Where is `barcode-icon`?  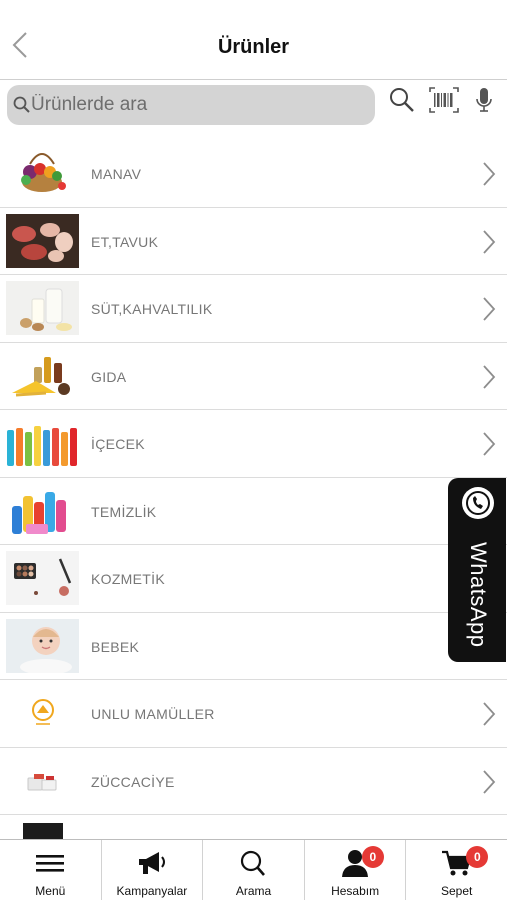
barcode-icon is located at coordinates (444, 100).